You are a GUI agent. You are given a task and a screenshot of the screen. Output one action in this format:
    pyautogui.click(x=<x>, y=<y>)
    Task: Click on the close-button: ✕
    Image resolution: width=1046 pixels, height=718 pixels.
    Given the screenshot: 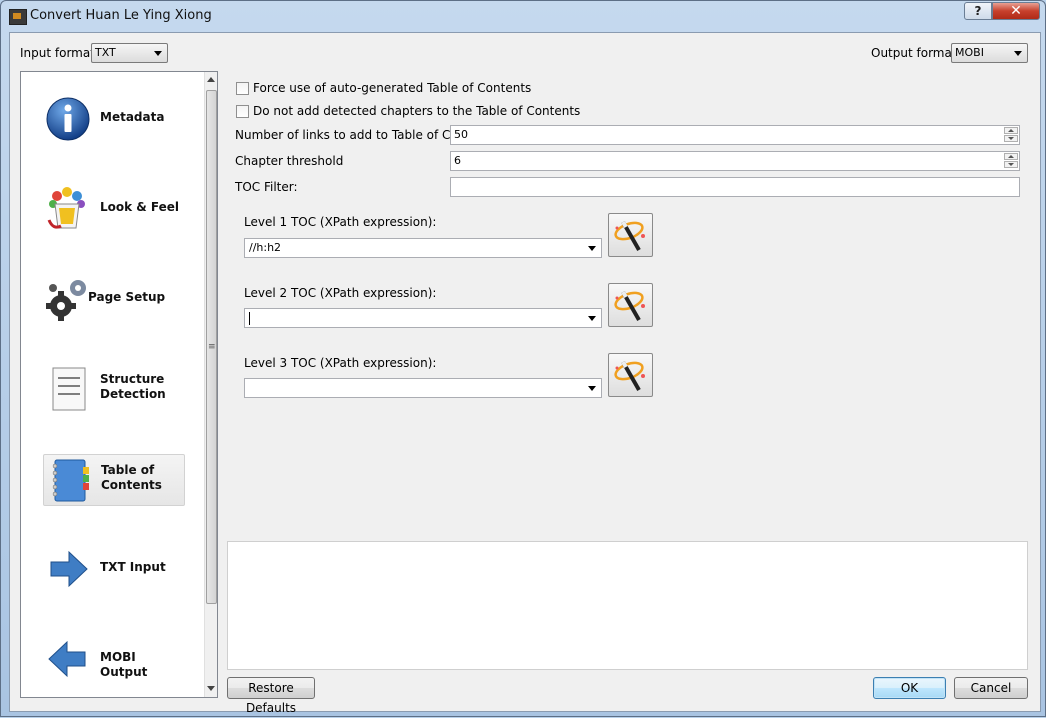 What is the action you would take?
    pyautogui.click(x=1016, y=11)
    